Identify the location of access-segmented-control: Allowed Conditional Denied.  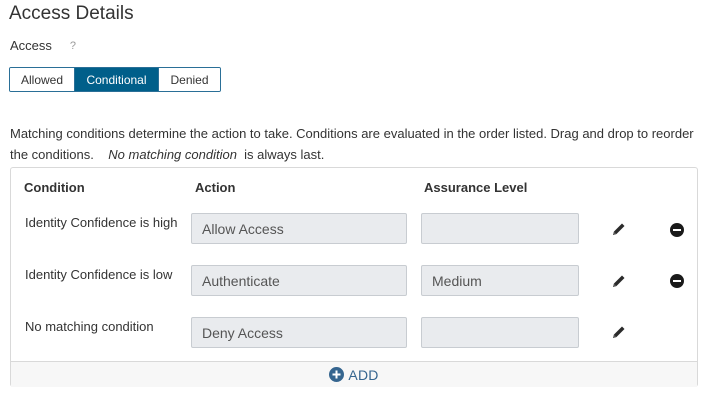
(115, 79).